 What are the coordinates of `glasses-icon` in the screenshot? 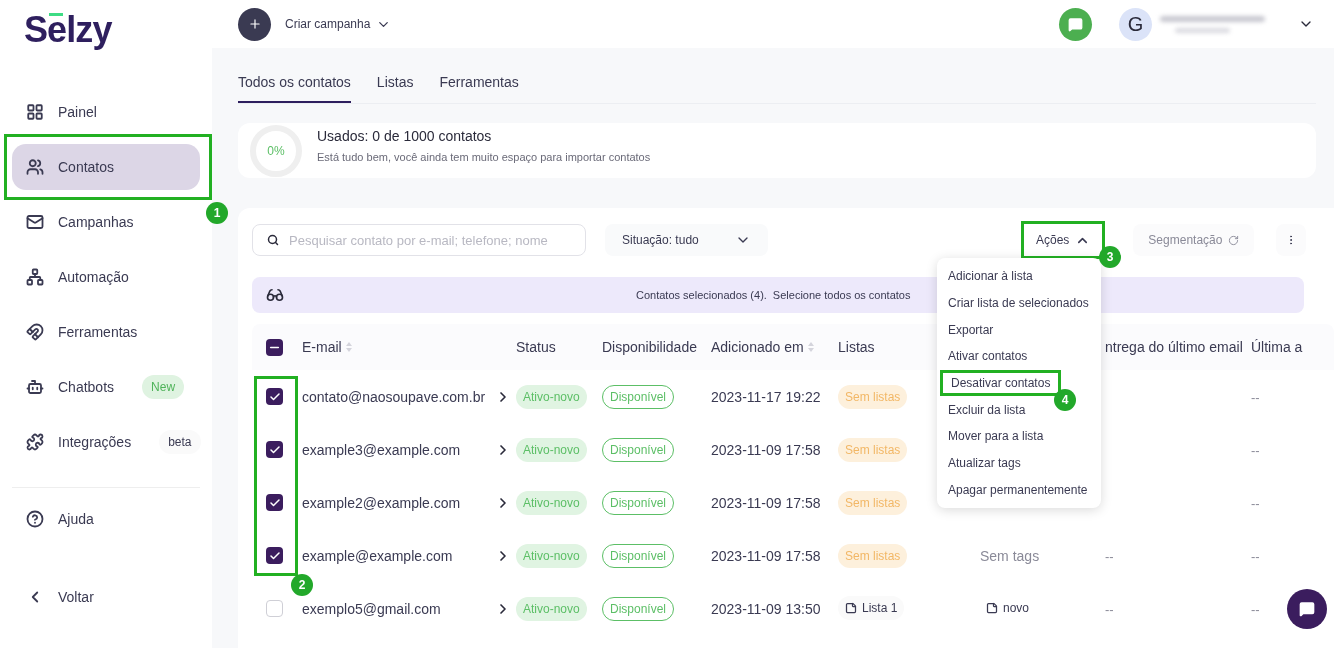 It's located at (275, 295).